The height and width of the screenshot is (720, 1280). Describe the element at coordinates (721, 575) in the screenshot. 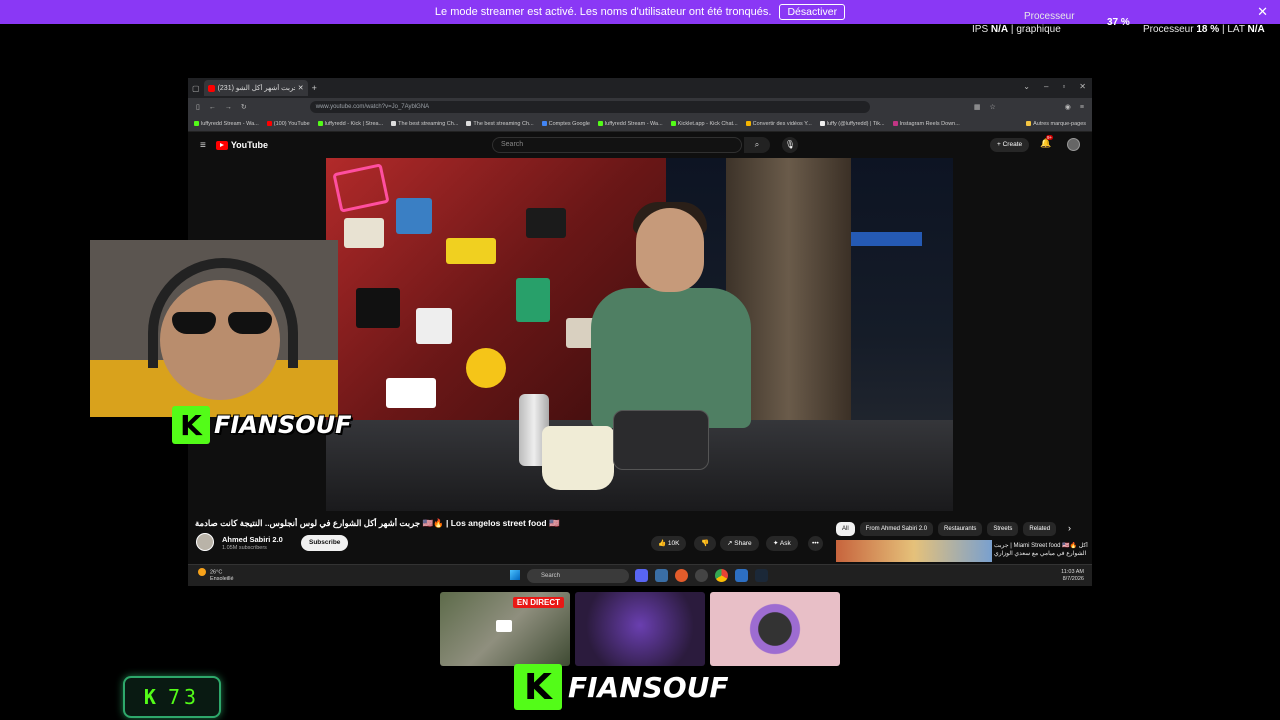

I see `chrome-icon` at that location.